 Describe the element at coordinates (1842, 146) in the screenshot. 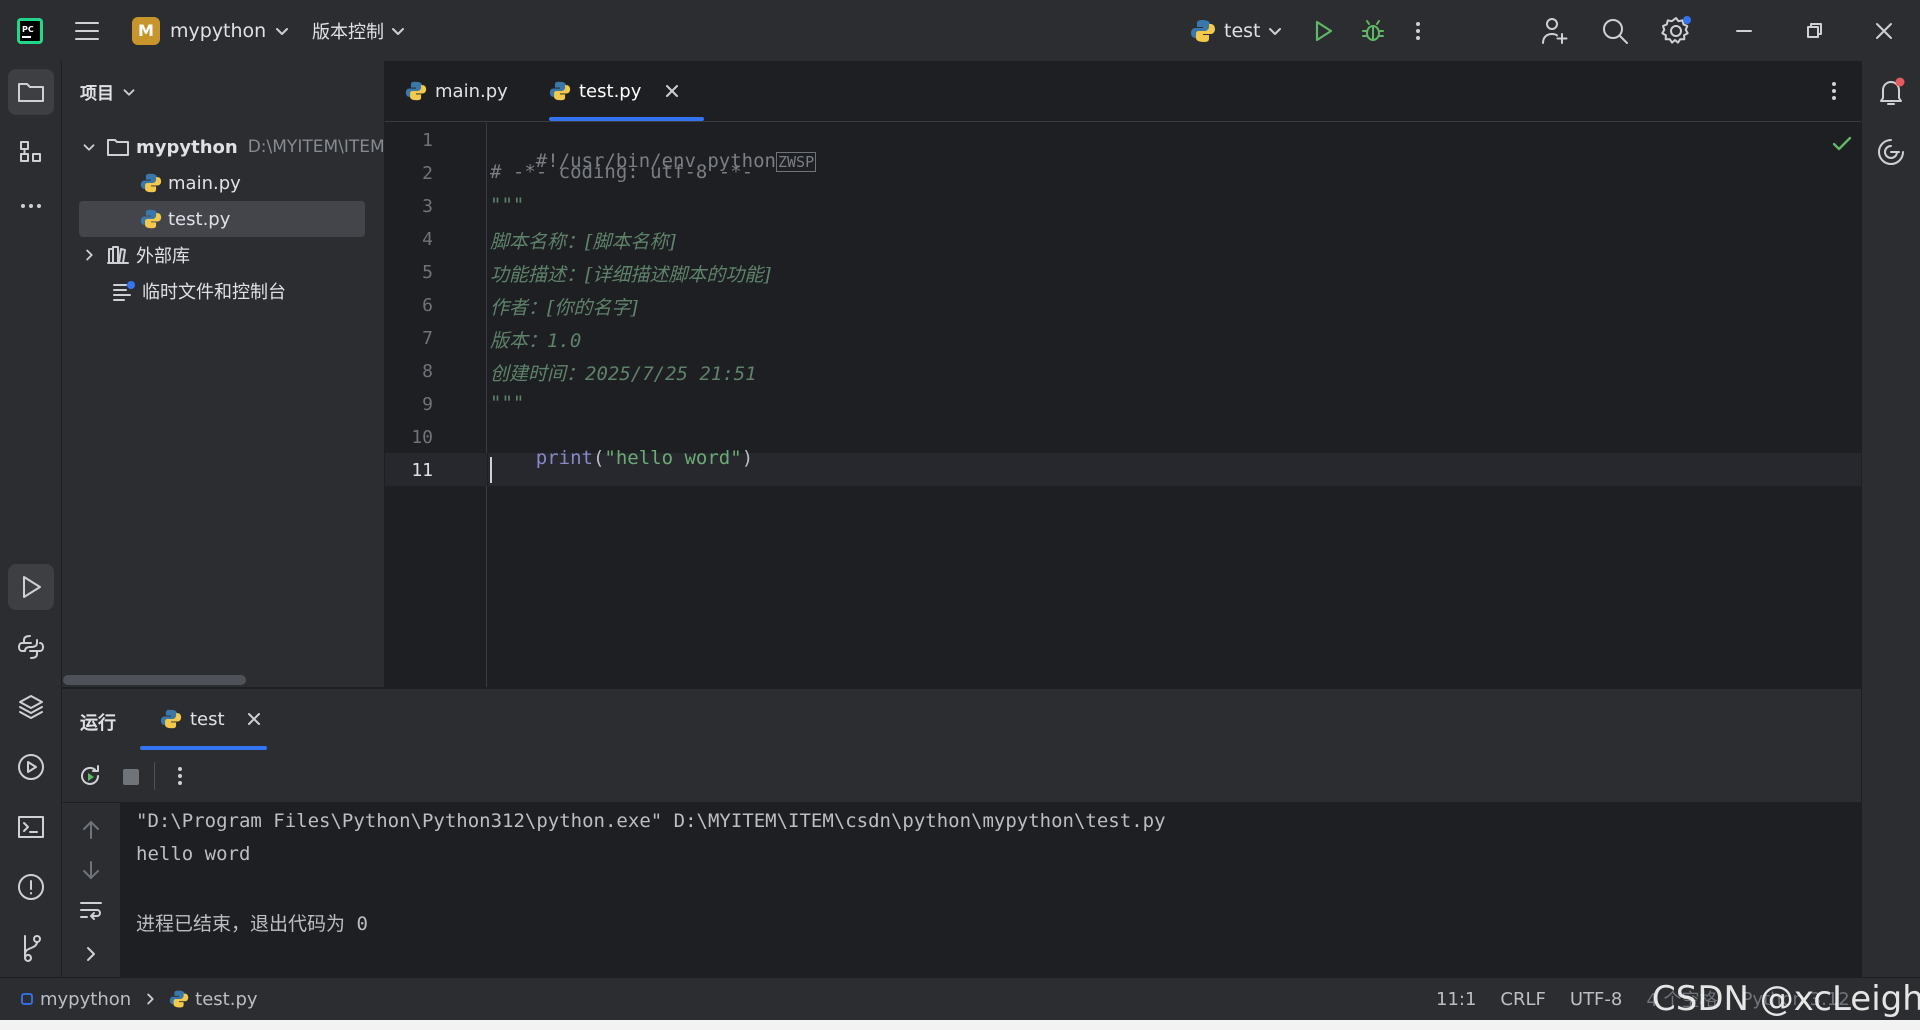

I see `inspection-ok-icon` at that location.